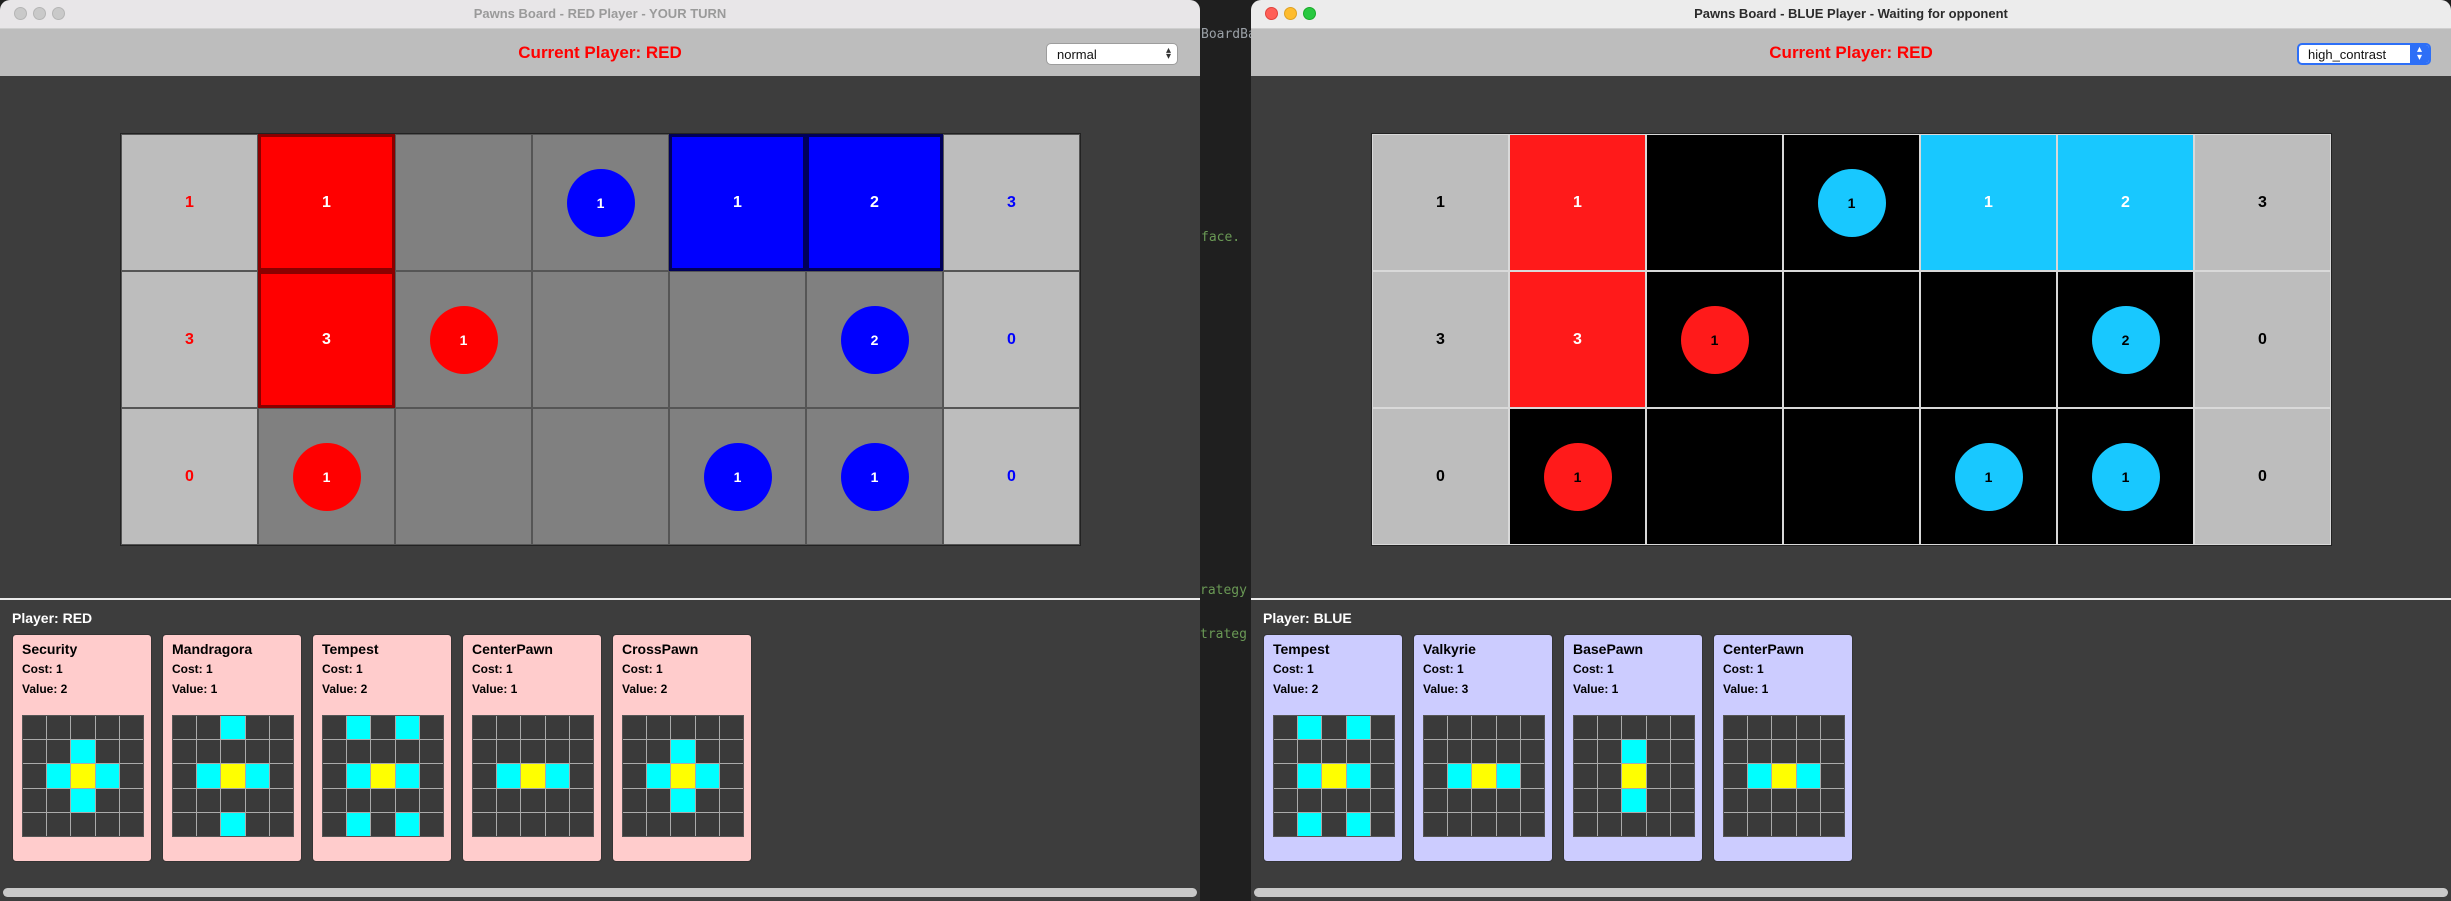  Describe the element at coordinates (1483, 748) in the screenshot. I see `hand-card: Valkyrie Cost: 1 Value: 3` at that location.